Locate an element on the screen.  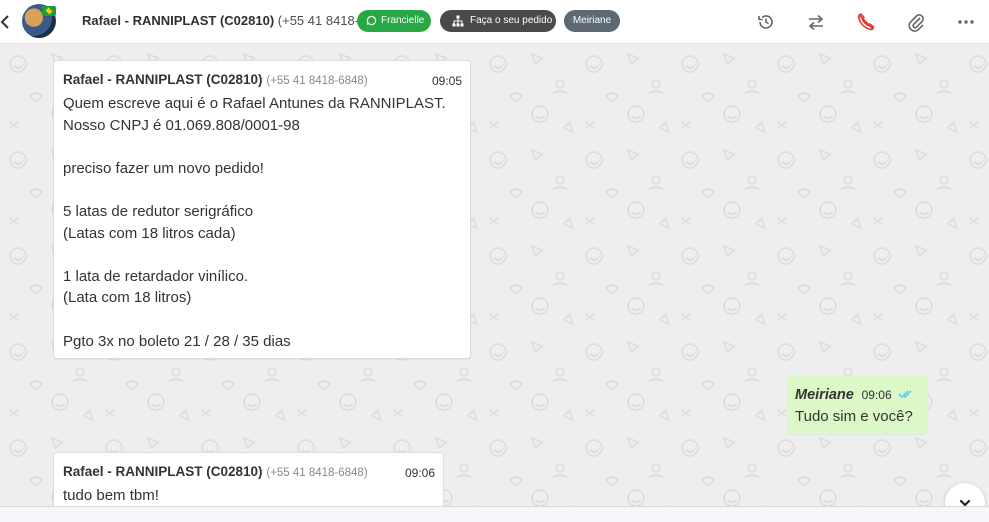
message-text: tudo bem tbm! is located at coordinates (111, 495).